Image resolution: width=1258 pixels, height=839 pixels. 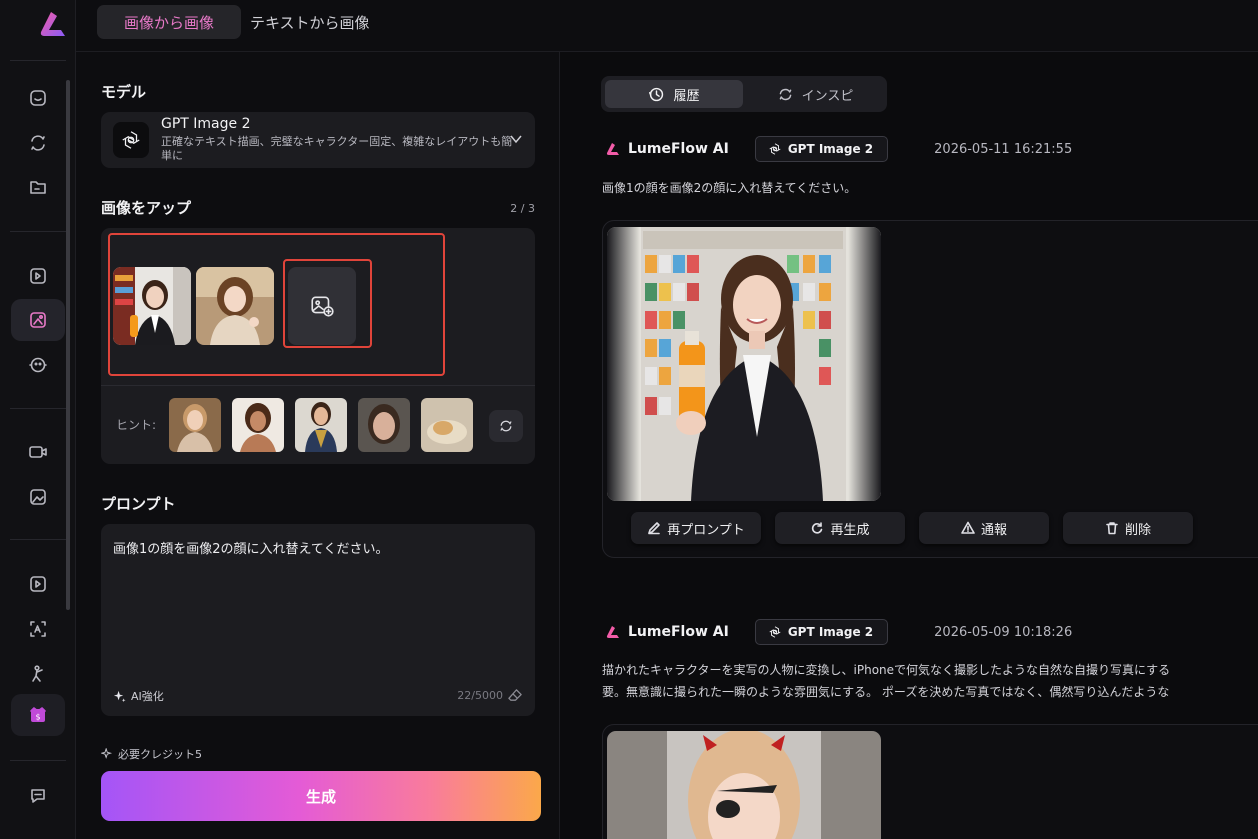 I want to click on prompt-heading: プロンプト, so click(x=138, y=504).